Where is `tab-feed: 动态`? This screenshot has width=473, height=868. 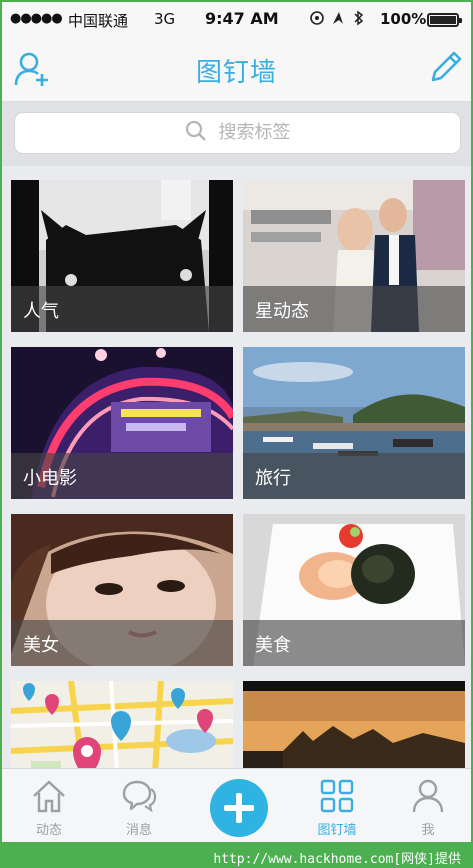
tab-feed: 动态 is located at coordinates (49, 807).